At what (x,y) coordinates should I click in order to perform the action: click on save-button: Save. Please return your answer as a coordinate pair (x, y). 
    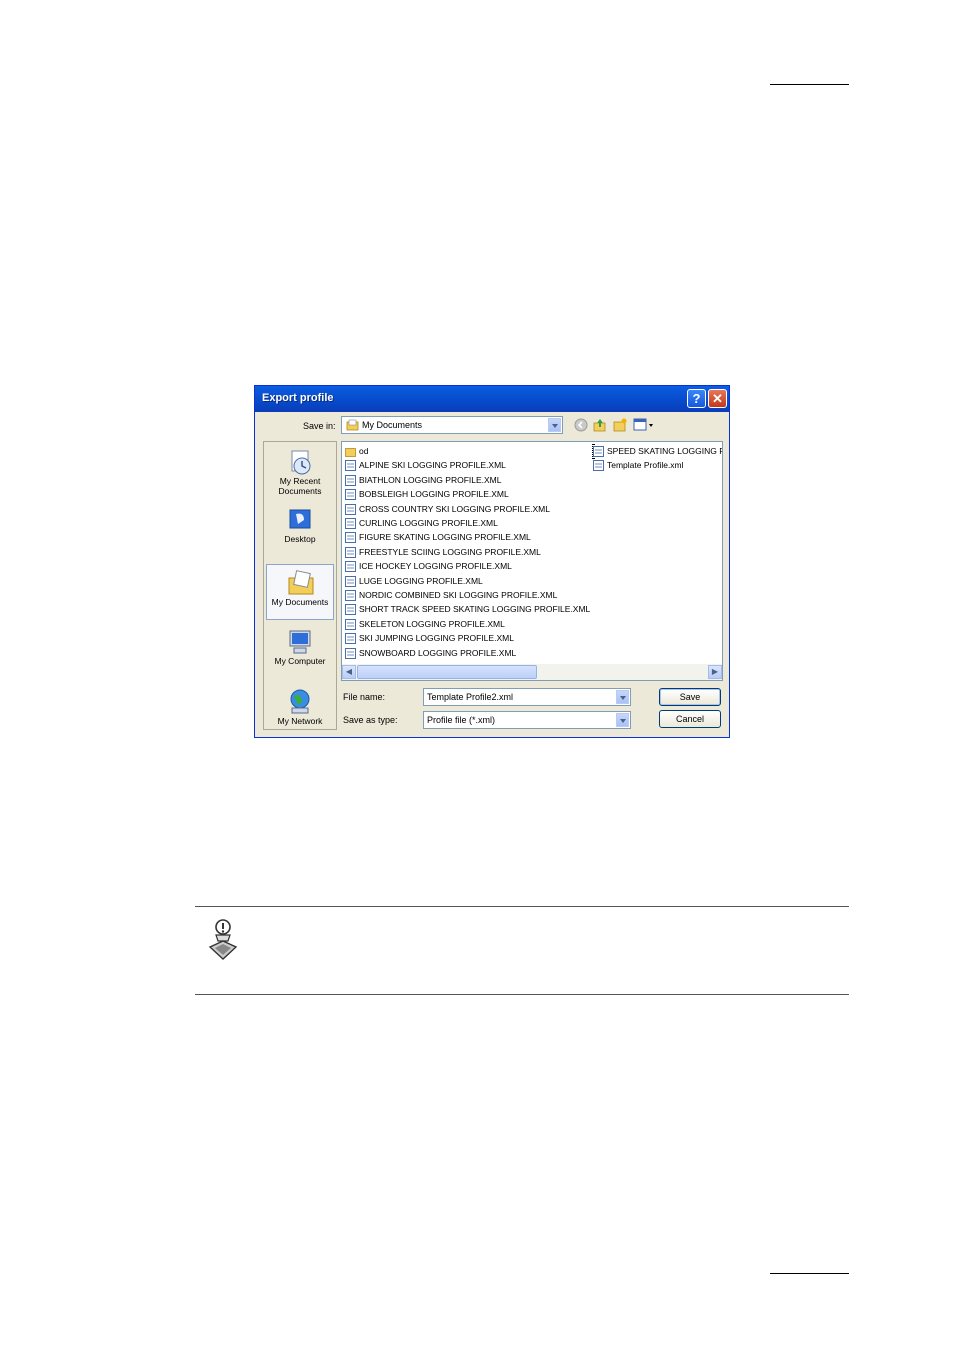
    Looking at the image, I should click on (690, 697).